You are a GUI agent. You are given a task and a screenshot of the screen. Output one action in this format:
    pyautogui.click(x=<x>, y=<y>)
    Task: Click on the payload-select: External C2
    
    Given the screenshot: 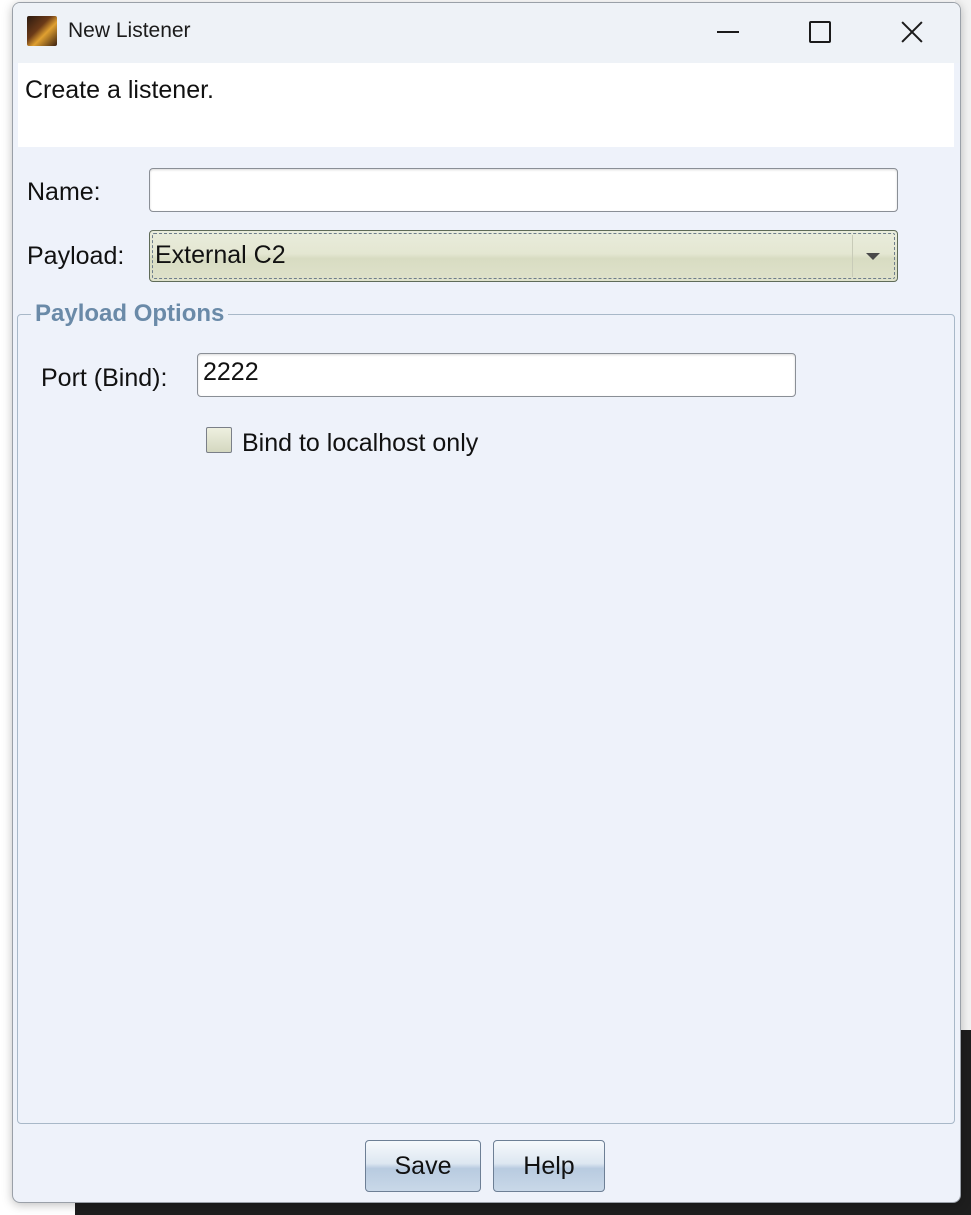 What is the action you would take?
    pyautogui.click(x=523, y=256)
    